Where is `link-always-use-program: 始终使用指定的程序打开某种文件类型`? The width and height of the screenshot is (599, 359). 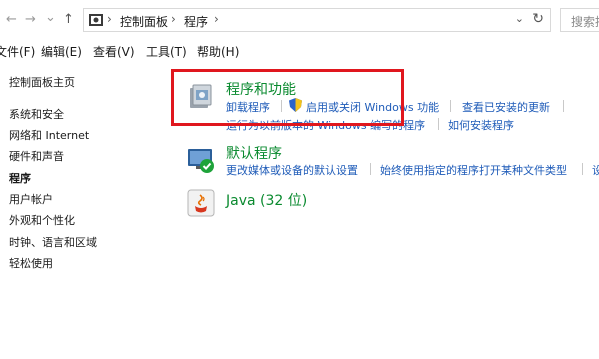
link-always-use-program: 始终使用指定的程序打开某种文件类型 is located at coordinates (473, 170).